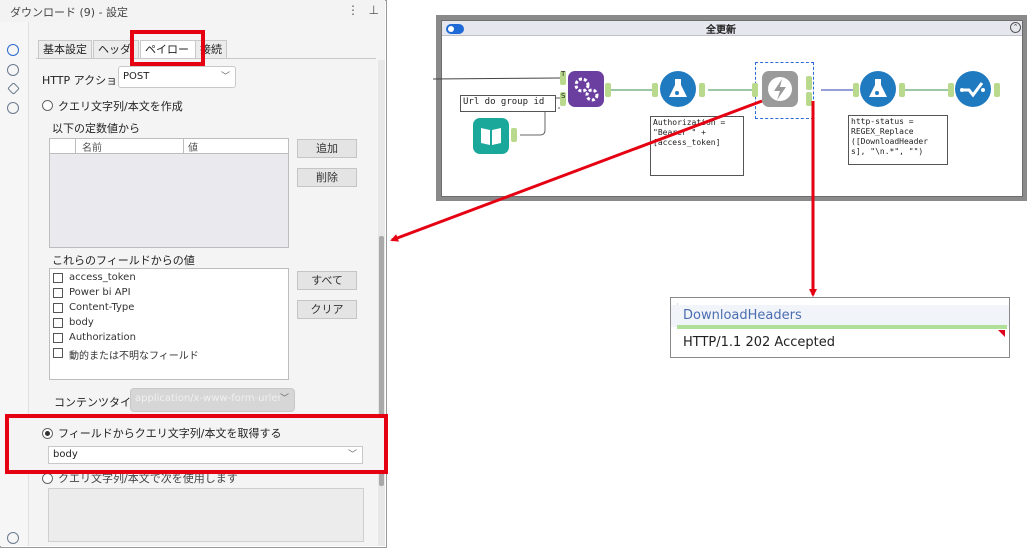 This screenshot has height=552, width=1033. I want to click on anchor-t-label: T, so click(563, 74).